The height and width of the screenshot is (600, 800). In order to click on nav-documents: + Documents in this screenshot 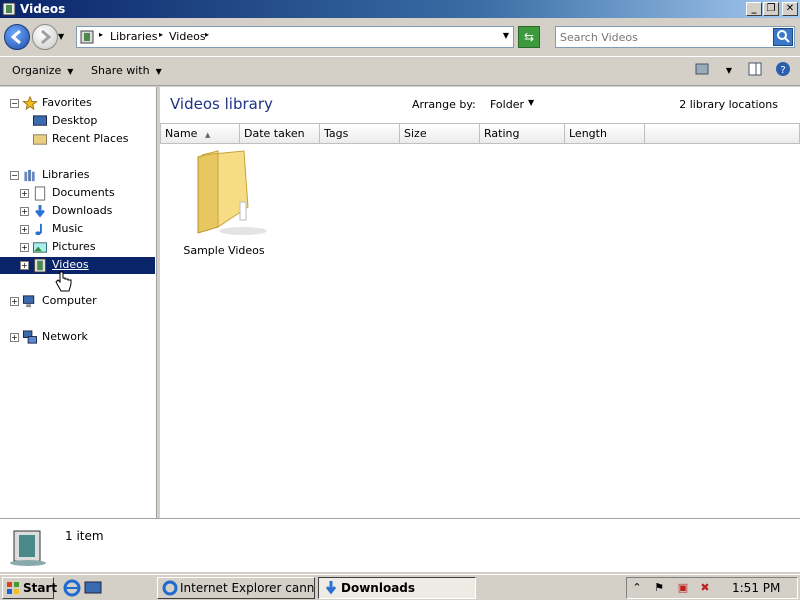, I will do `click(77, 193)`.